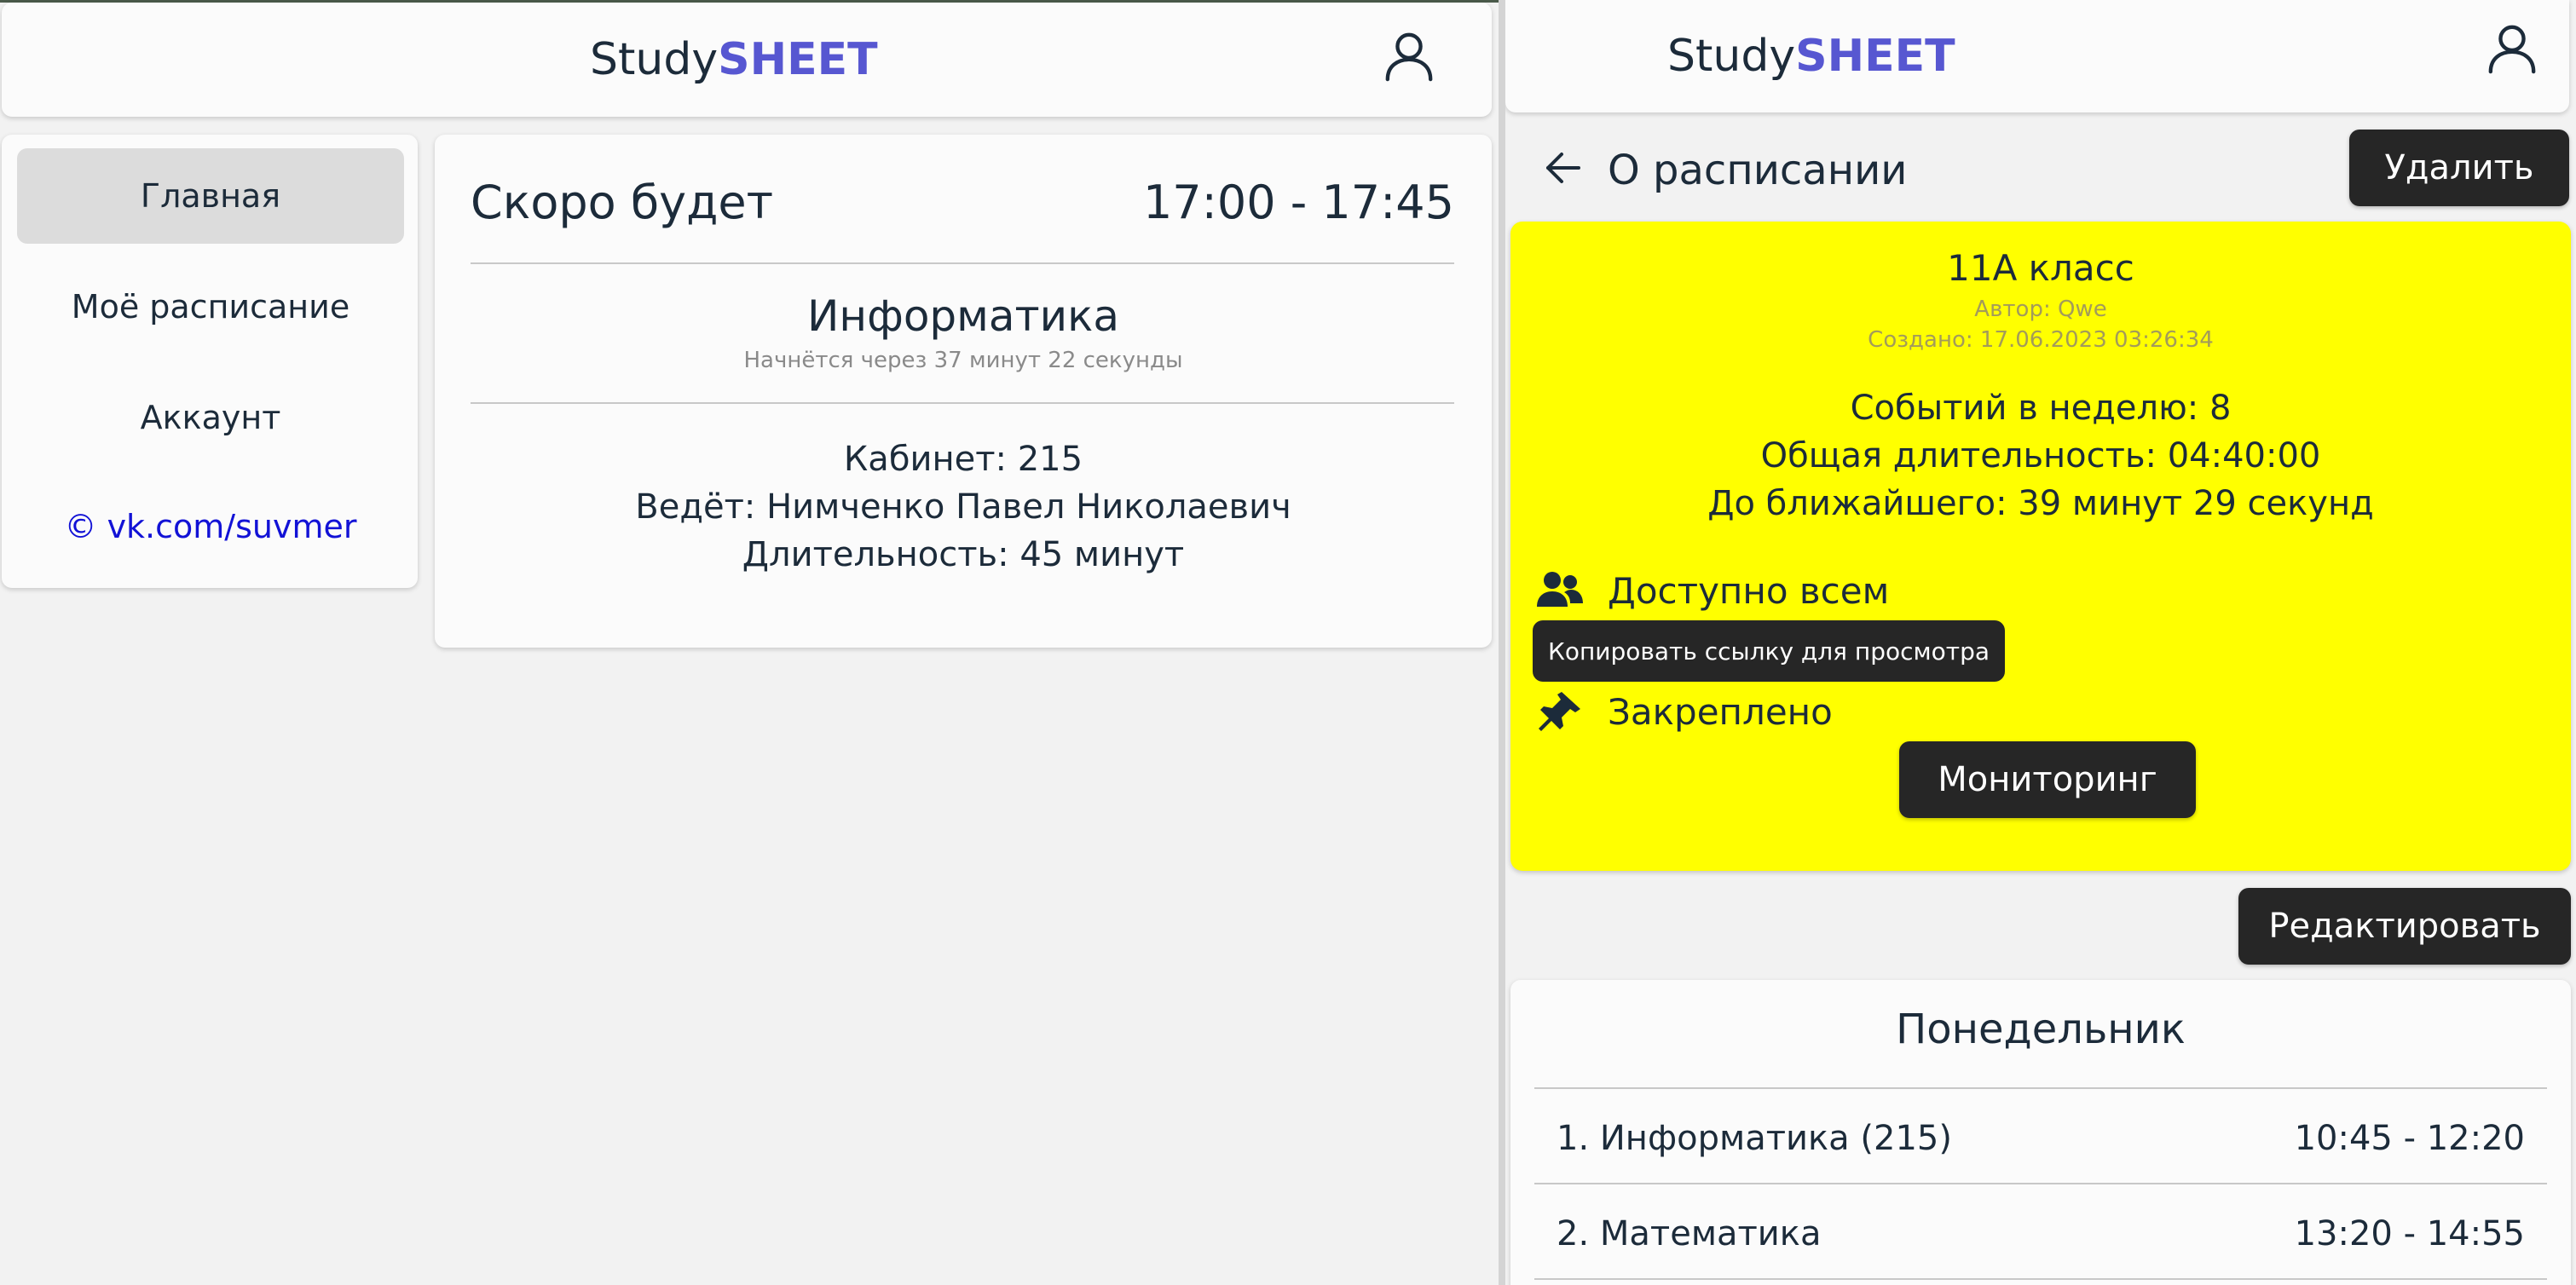 This screenshot has height=1285, width=2576. I want to click on nav-item-home: Главная, so click(210, 196).